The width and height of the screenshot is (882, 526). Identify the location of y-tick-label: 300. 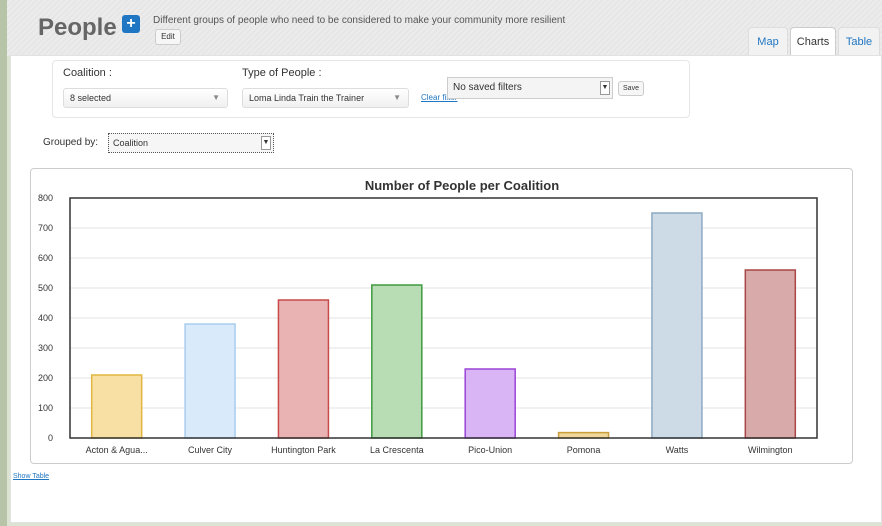
(45, 348).